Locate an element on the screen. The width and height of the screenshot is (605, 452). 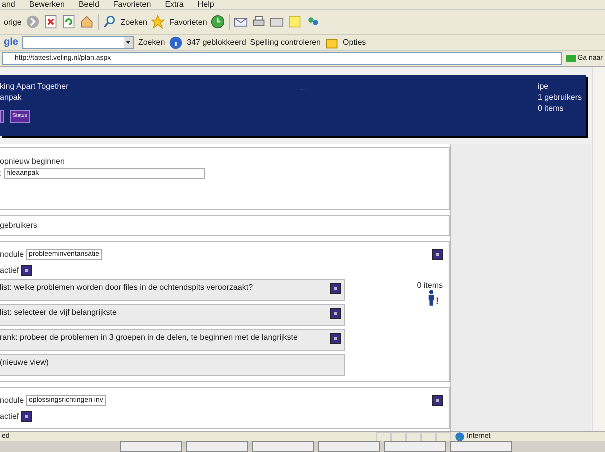
restart-link: opnieuw beginnen is located at coordinates (221, 161).